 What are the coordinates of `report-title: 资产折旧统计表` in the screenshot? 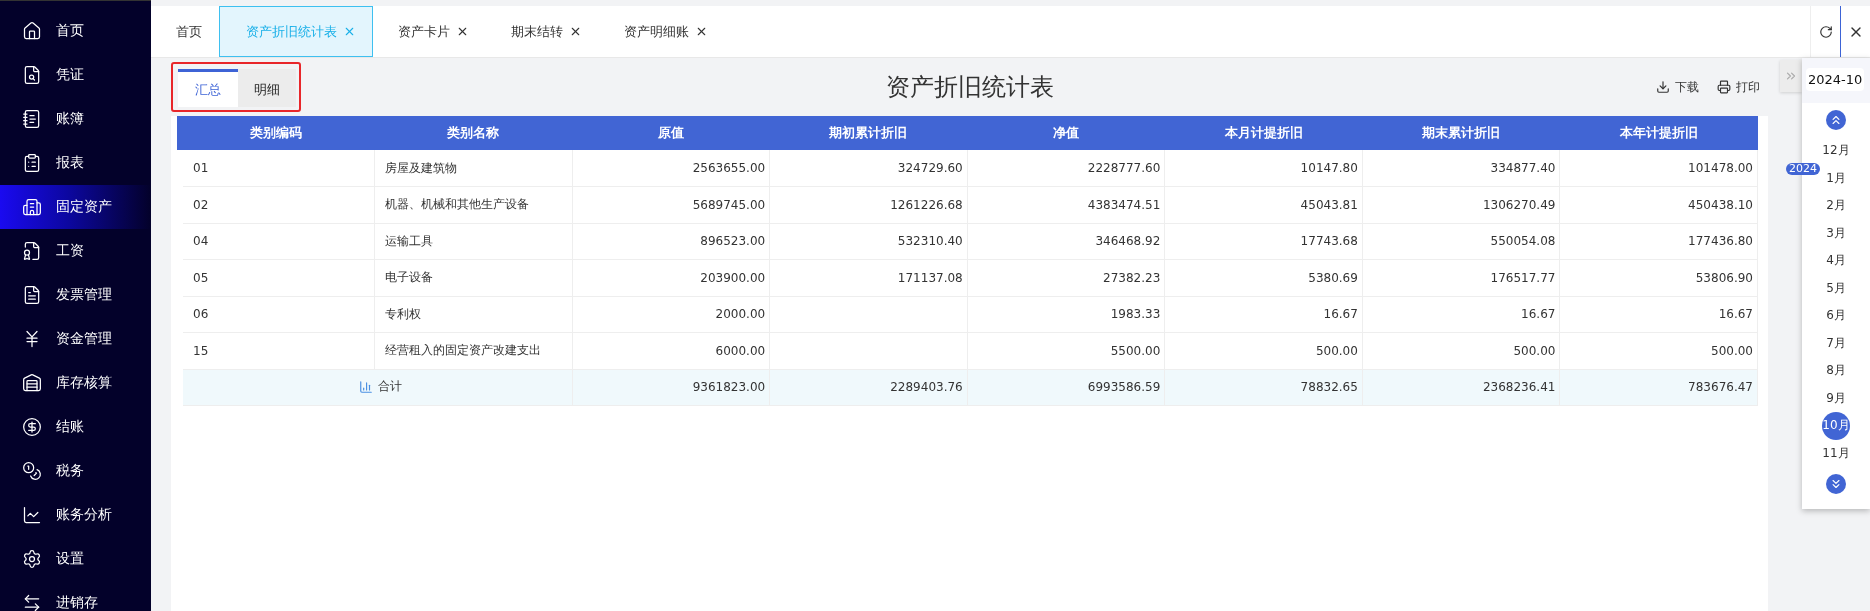 It's located at (969, 87).